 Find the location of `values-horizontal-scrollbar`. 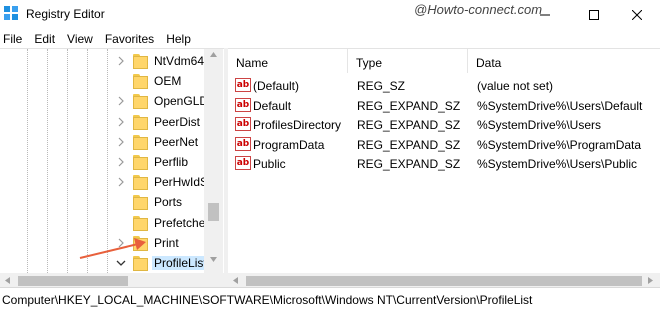

values-horizontal-scrollbar is located at coordinates (444, 280).